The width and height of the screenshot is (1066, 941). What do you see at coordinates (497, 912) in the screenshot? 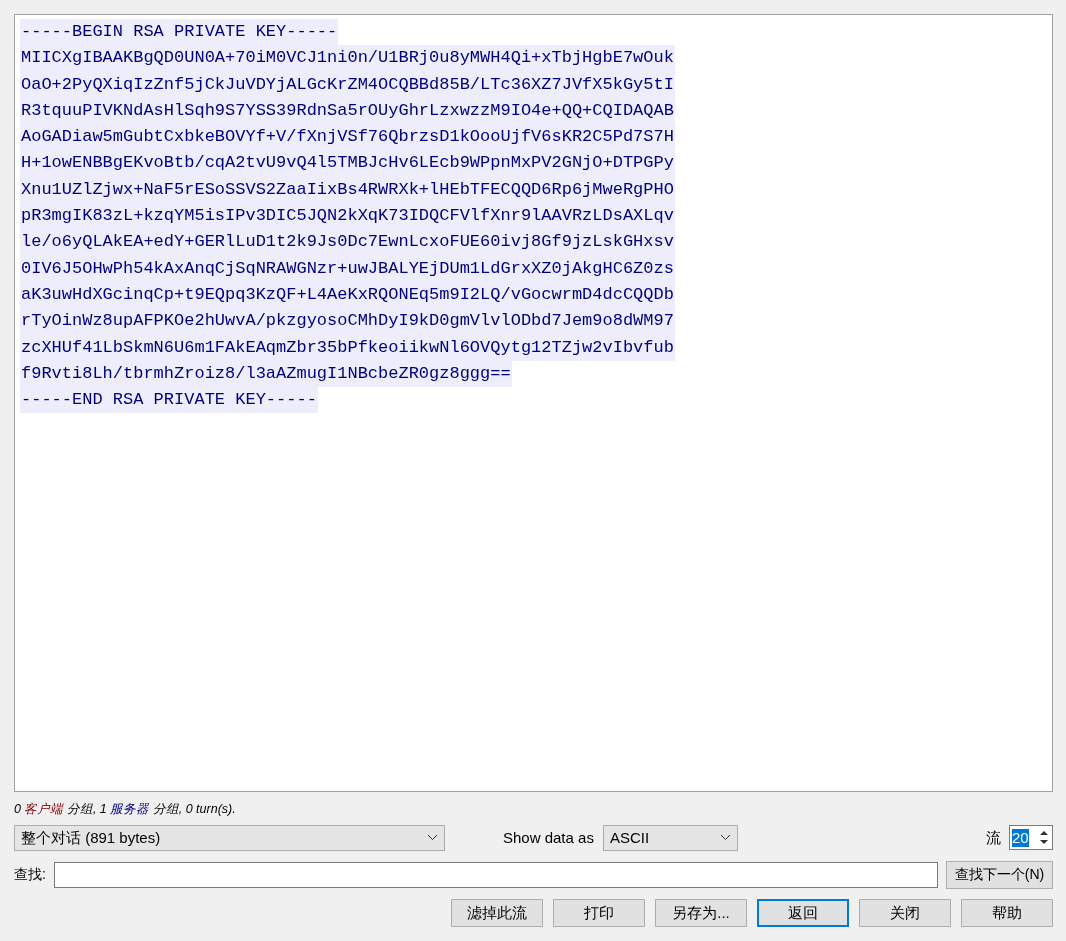
I see `dialog-button: 滤掉此流` at bounding box center [497, 912].